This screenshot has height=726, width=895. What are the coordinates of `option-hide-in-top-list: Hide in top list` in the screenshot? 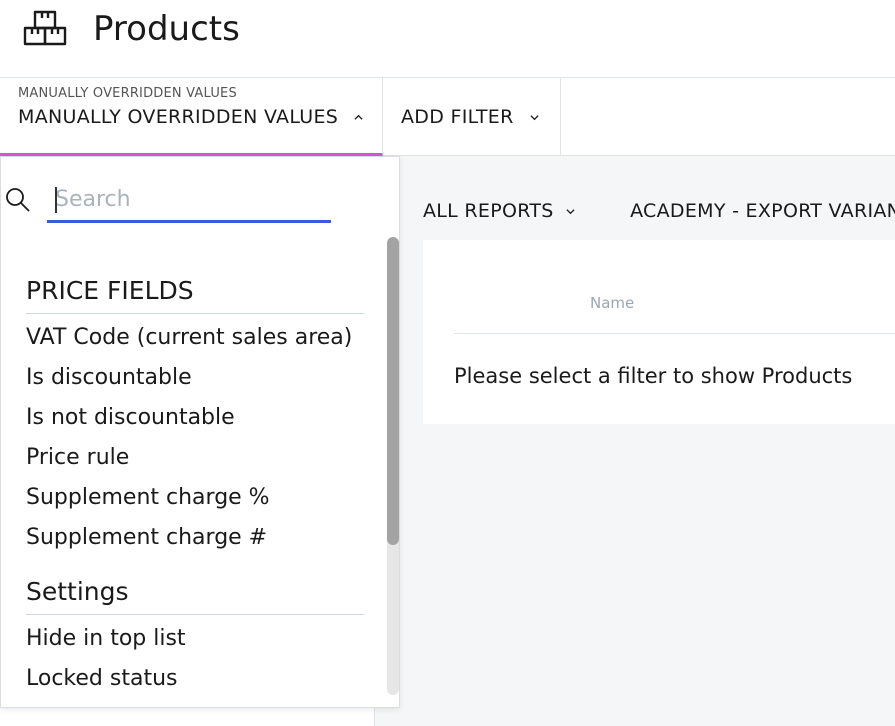 It's located at (206, 639).